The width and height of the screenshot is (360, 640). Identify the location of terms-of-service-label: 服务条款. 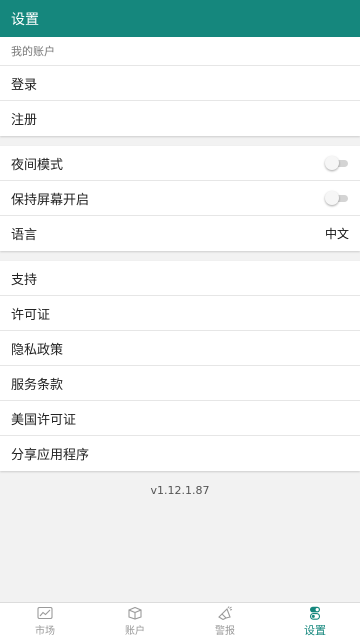
(37, 385).